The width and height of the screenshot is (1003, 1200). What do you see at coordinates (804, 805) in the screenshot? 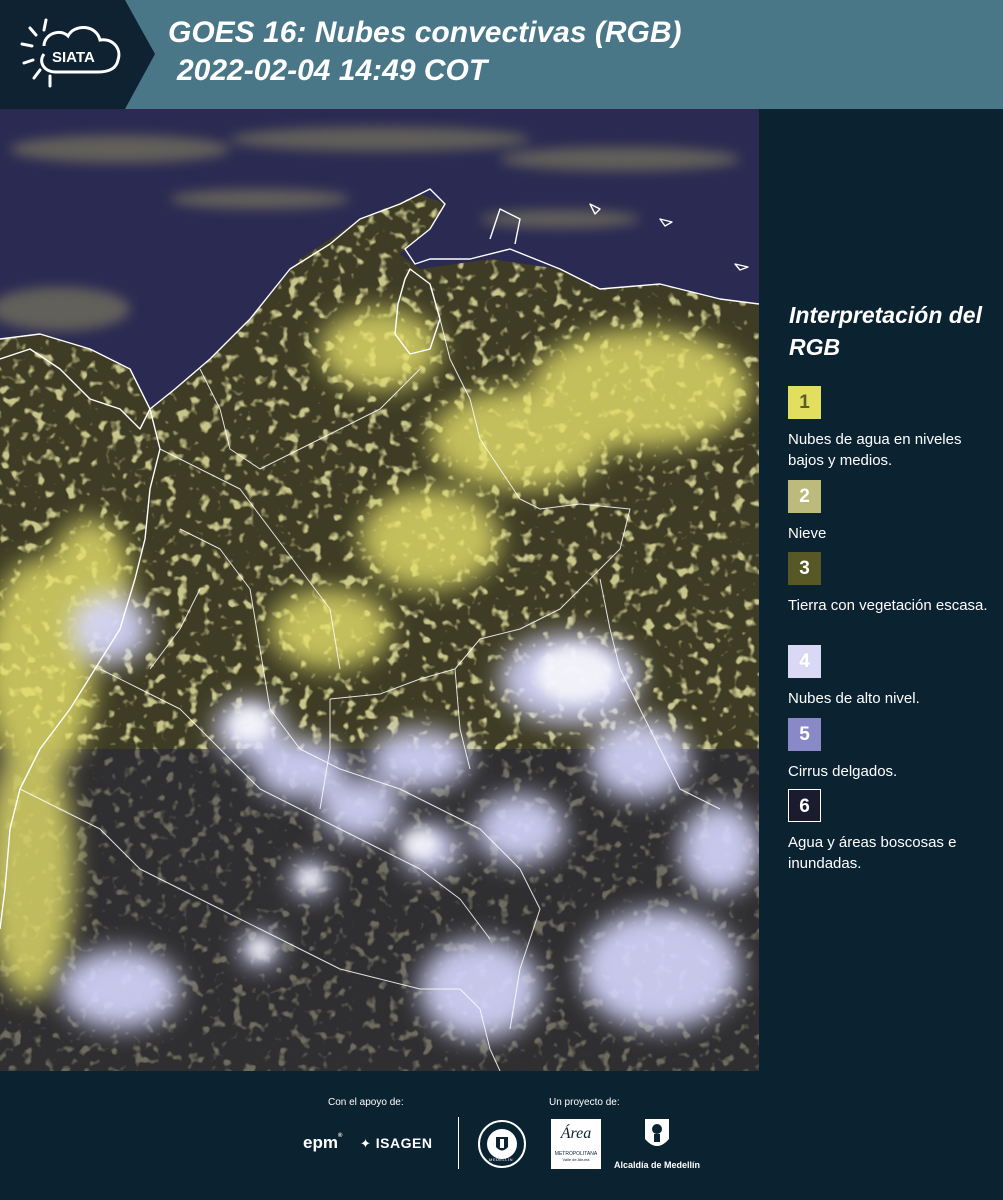
I see `legend-swatch-6: 6` at bounding box center [804, 805].